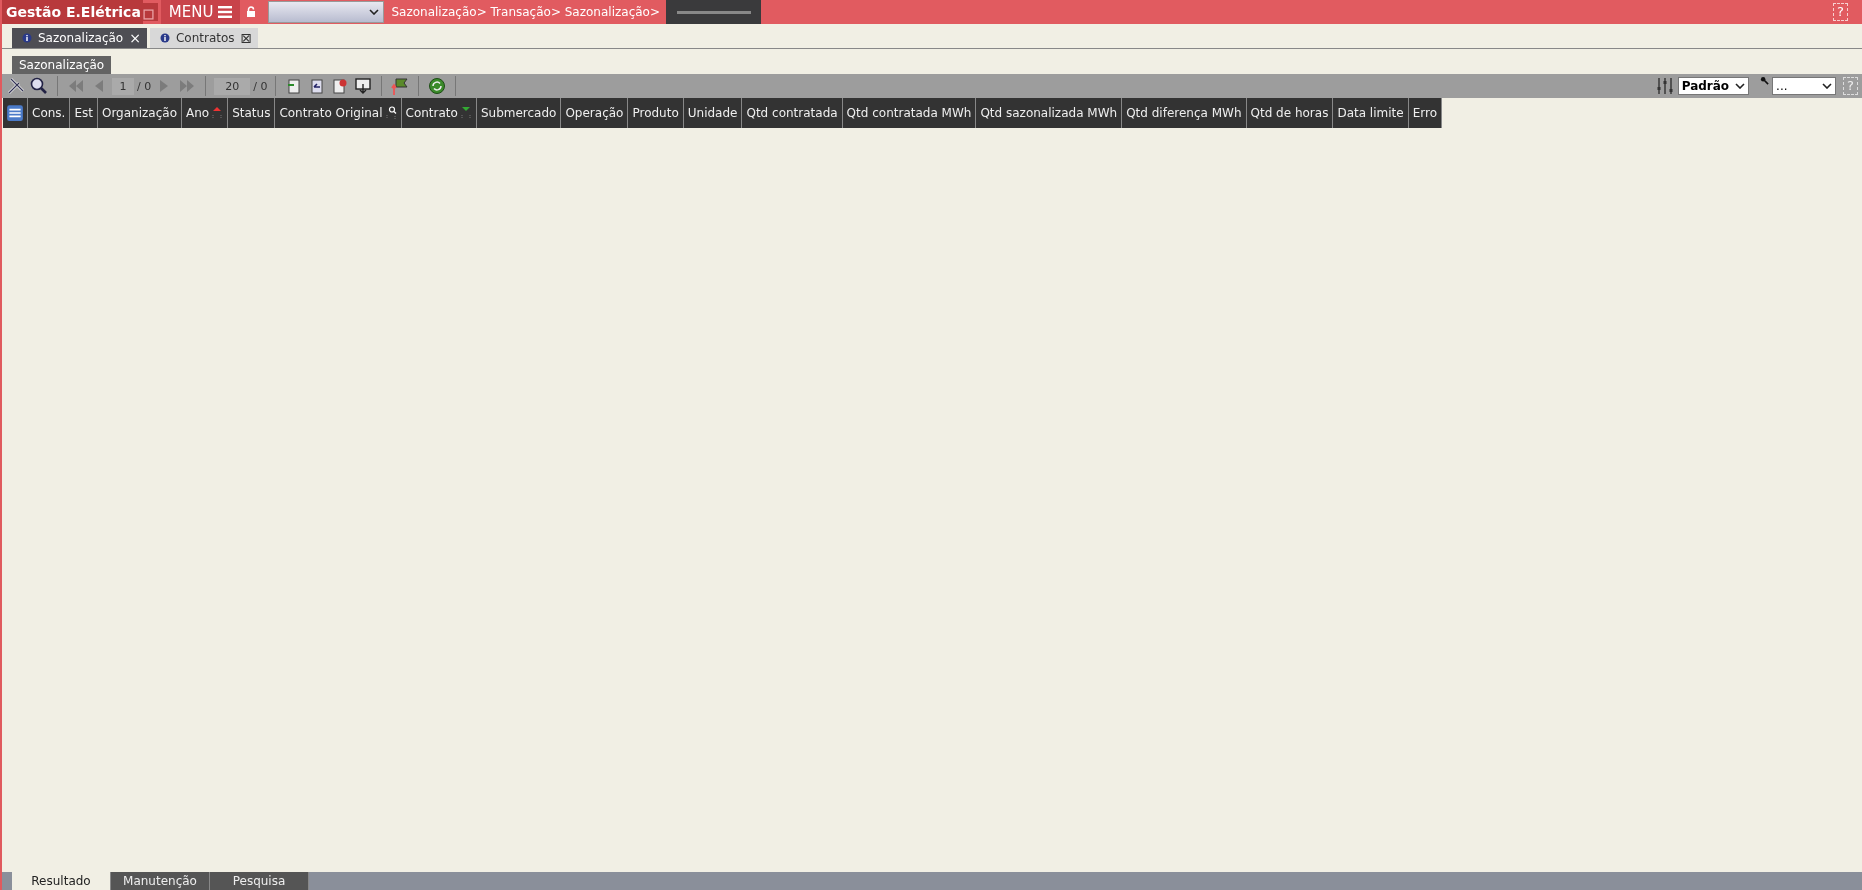 This screenshot has width=1862, height=890. I want to click on column-header: Organização, so click(139, 113).